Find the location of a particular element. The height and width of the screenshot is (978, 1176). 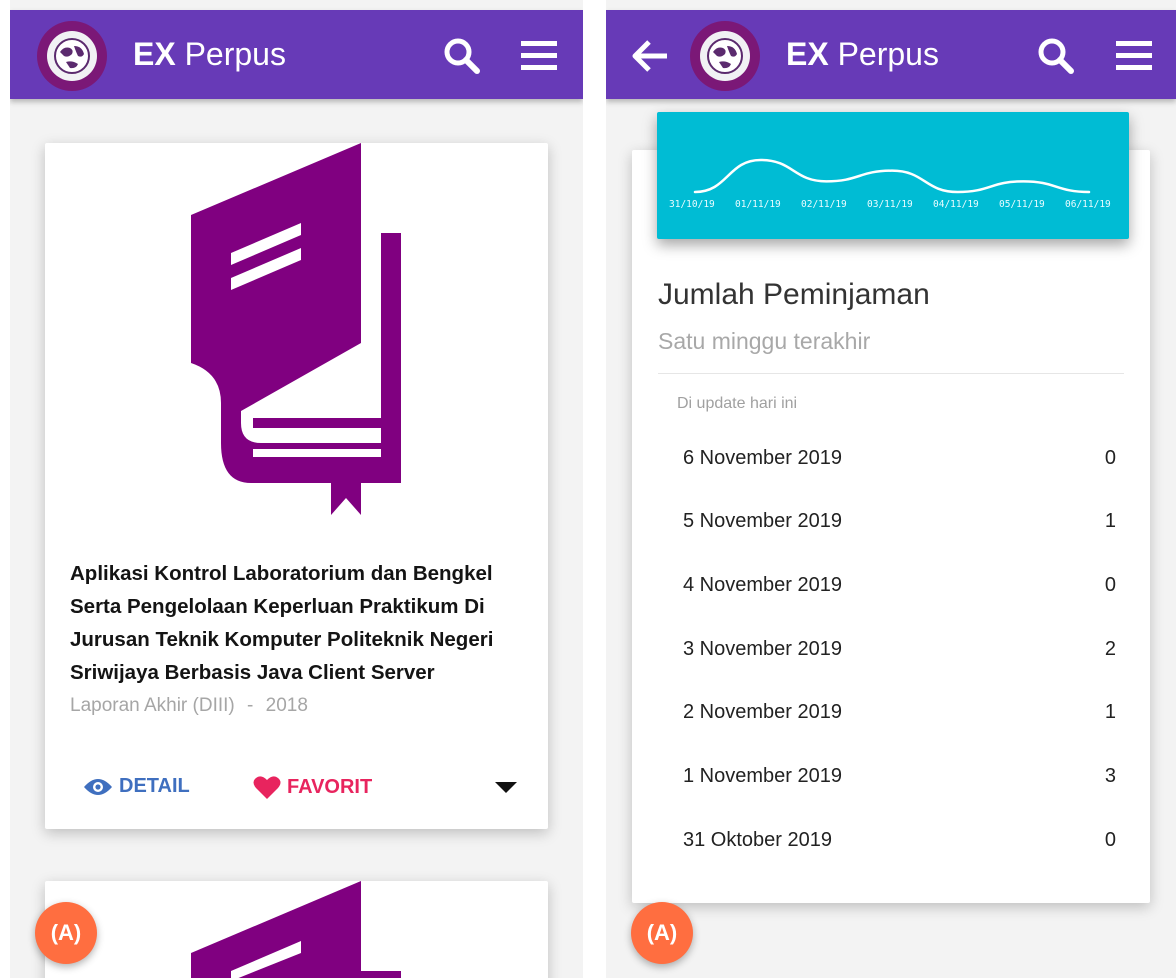

list-item-date: 3 November 2019 is located at coordinates (762, 648).